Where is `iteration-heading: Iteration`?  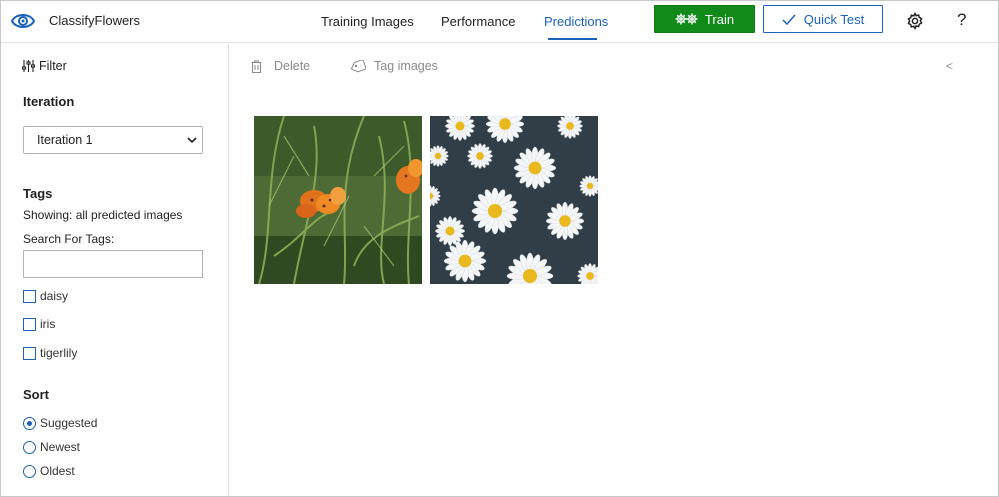
iteration-heading: Iteration is located at coordinates (49, 101).